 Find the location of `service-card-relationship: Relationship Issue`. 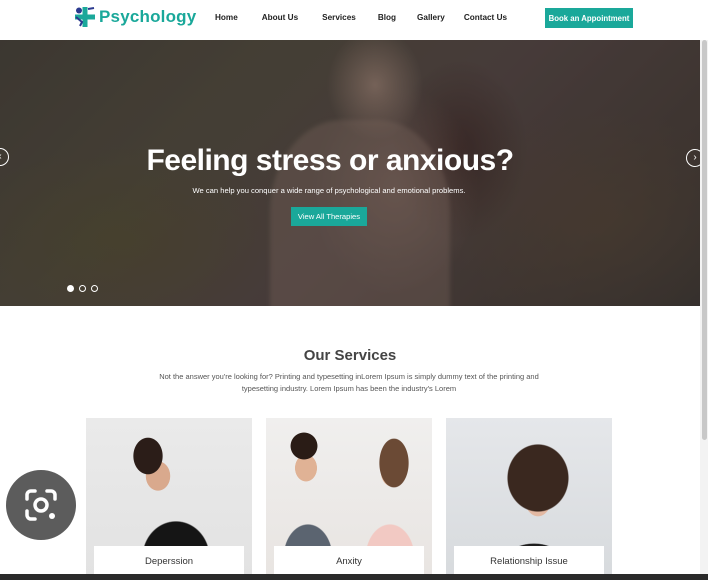

service-card-relationship: Relationship Issue is located at coordinates (529, 499).